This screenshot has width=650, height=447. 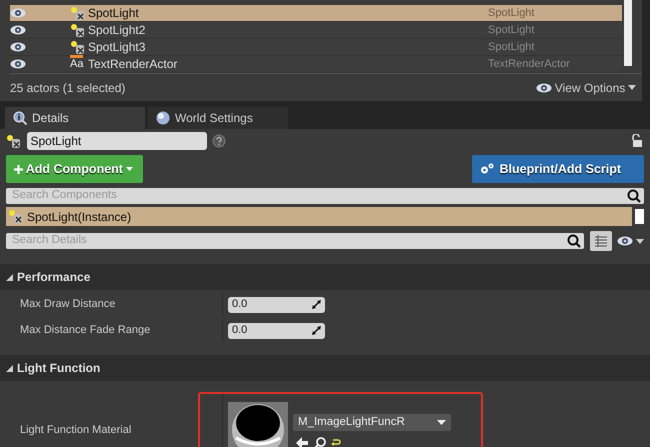 I want to click on reset-arrow-icon, so click(x=337, y=442).